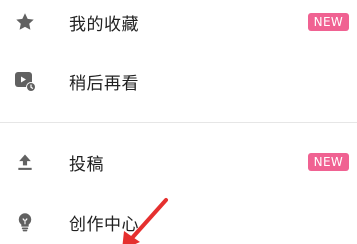  What do you see at coordinates (25, 22) in the screenshot?
I see `star-icon` at bounding box center [25, 22].